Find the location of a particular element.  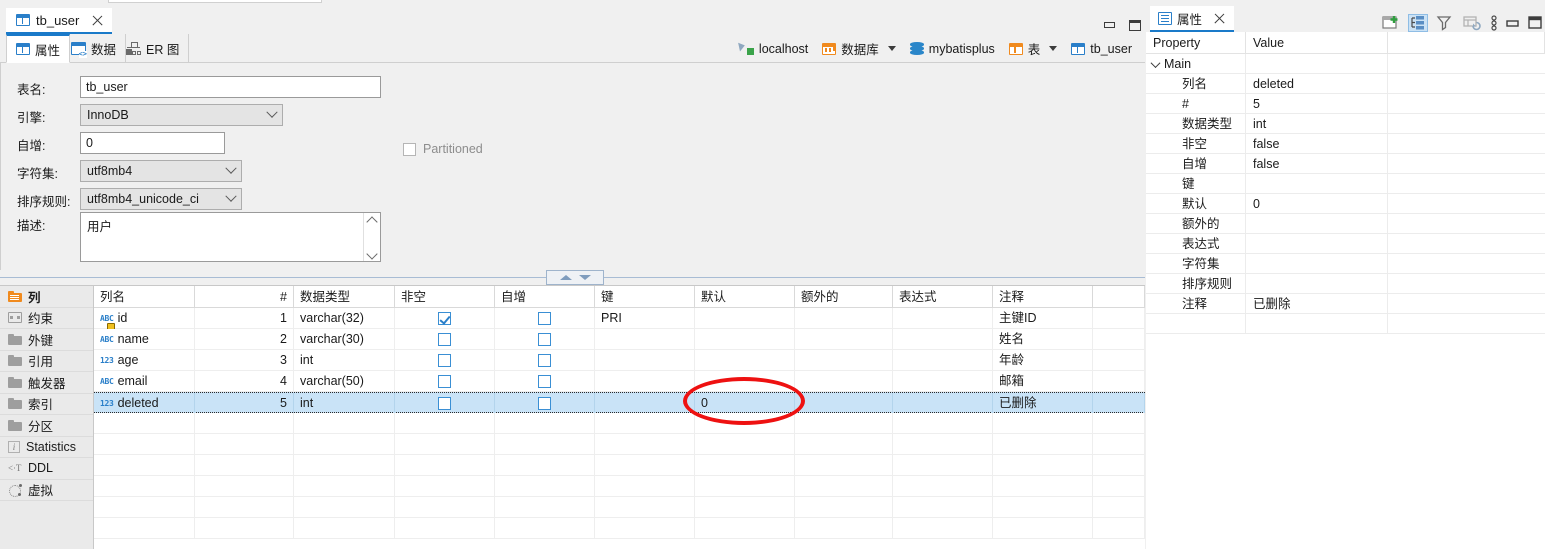

property-row: 字符集 is located at coordinates (1345, 264).